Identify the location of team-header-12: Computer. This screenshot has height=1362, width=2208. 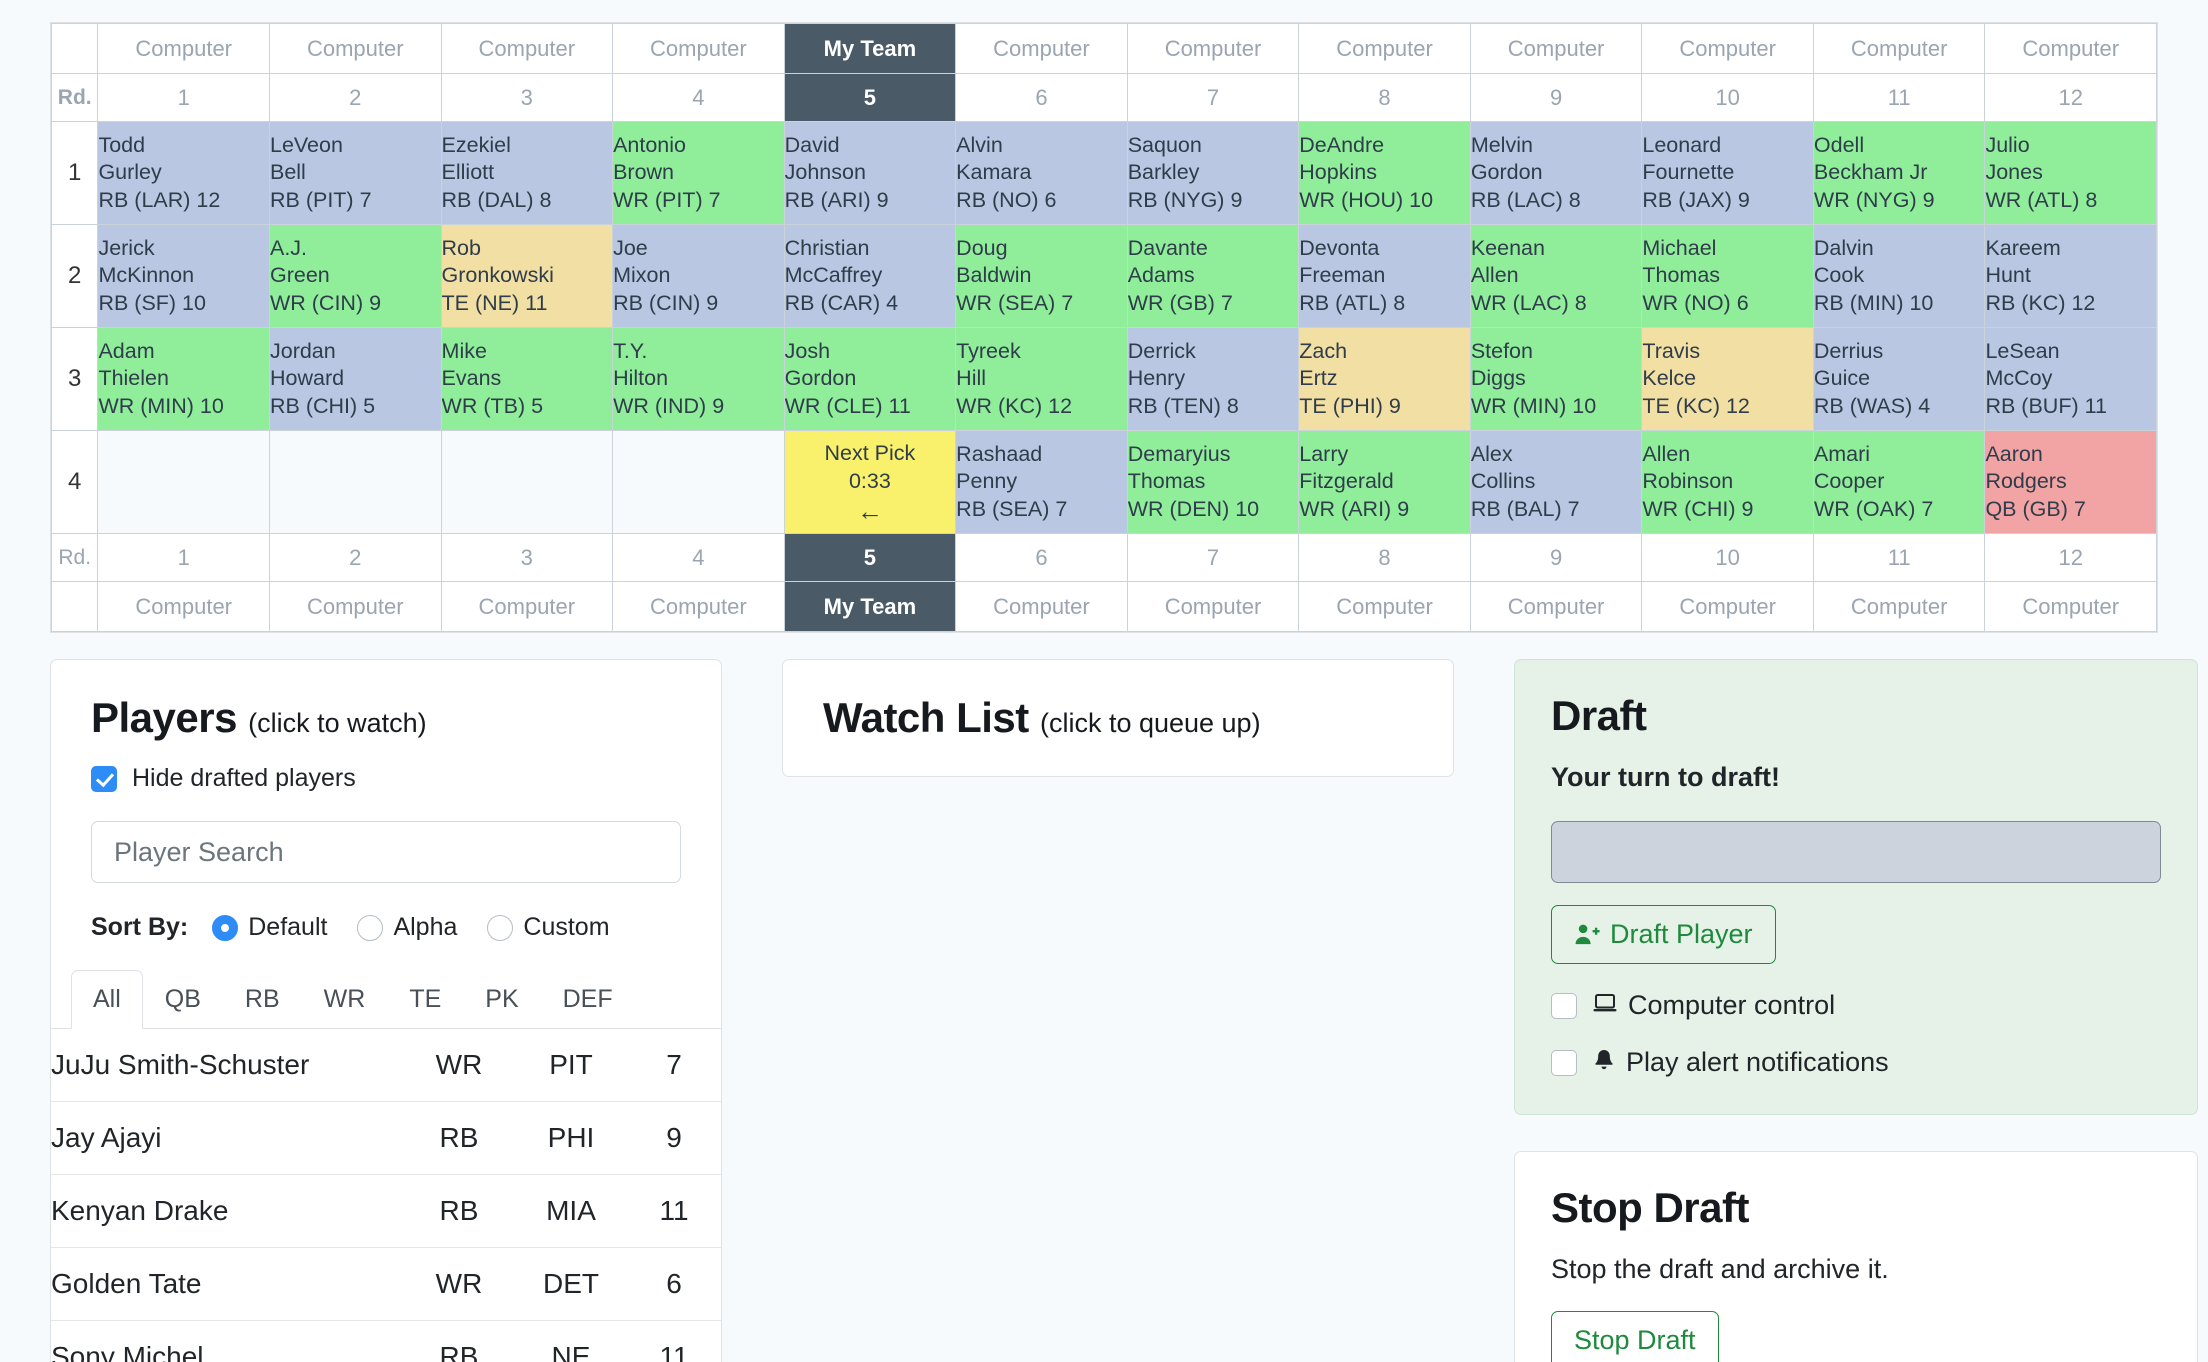
(2070, 48).